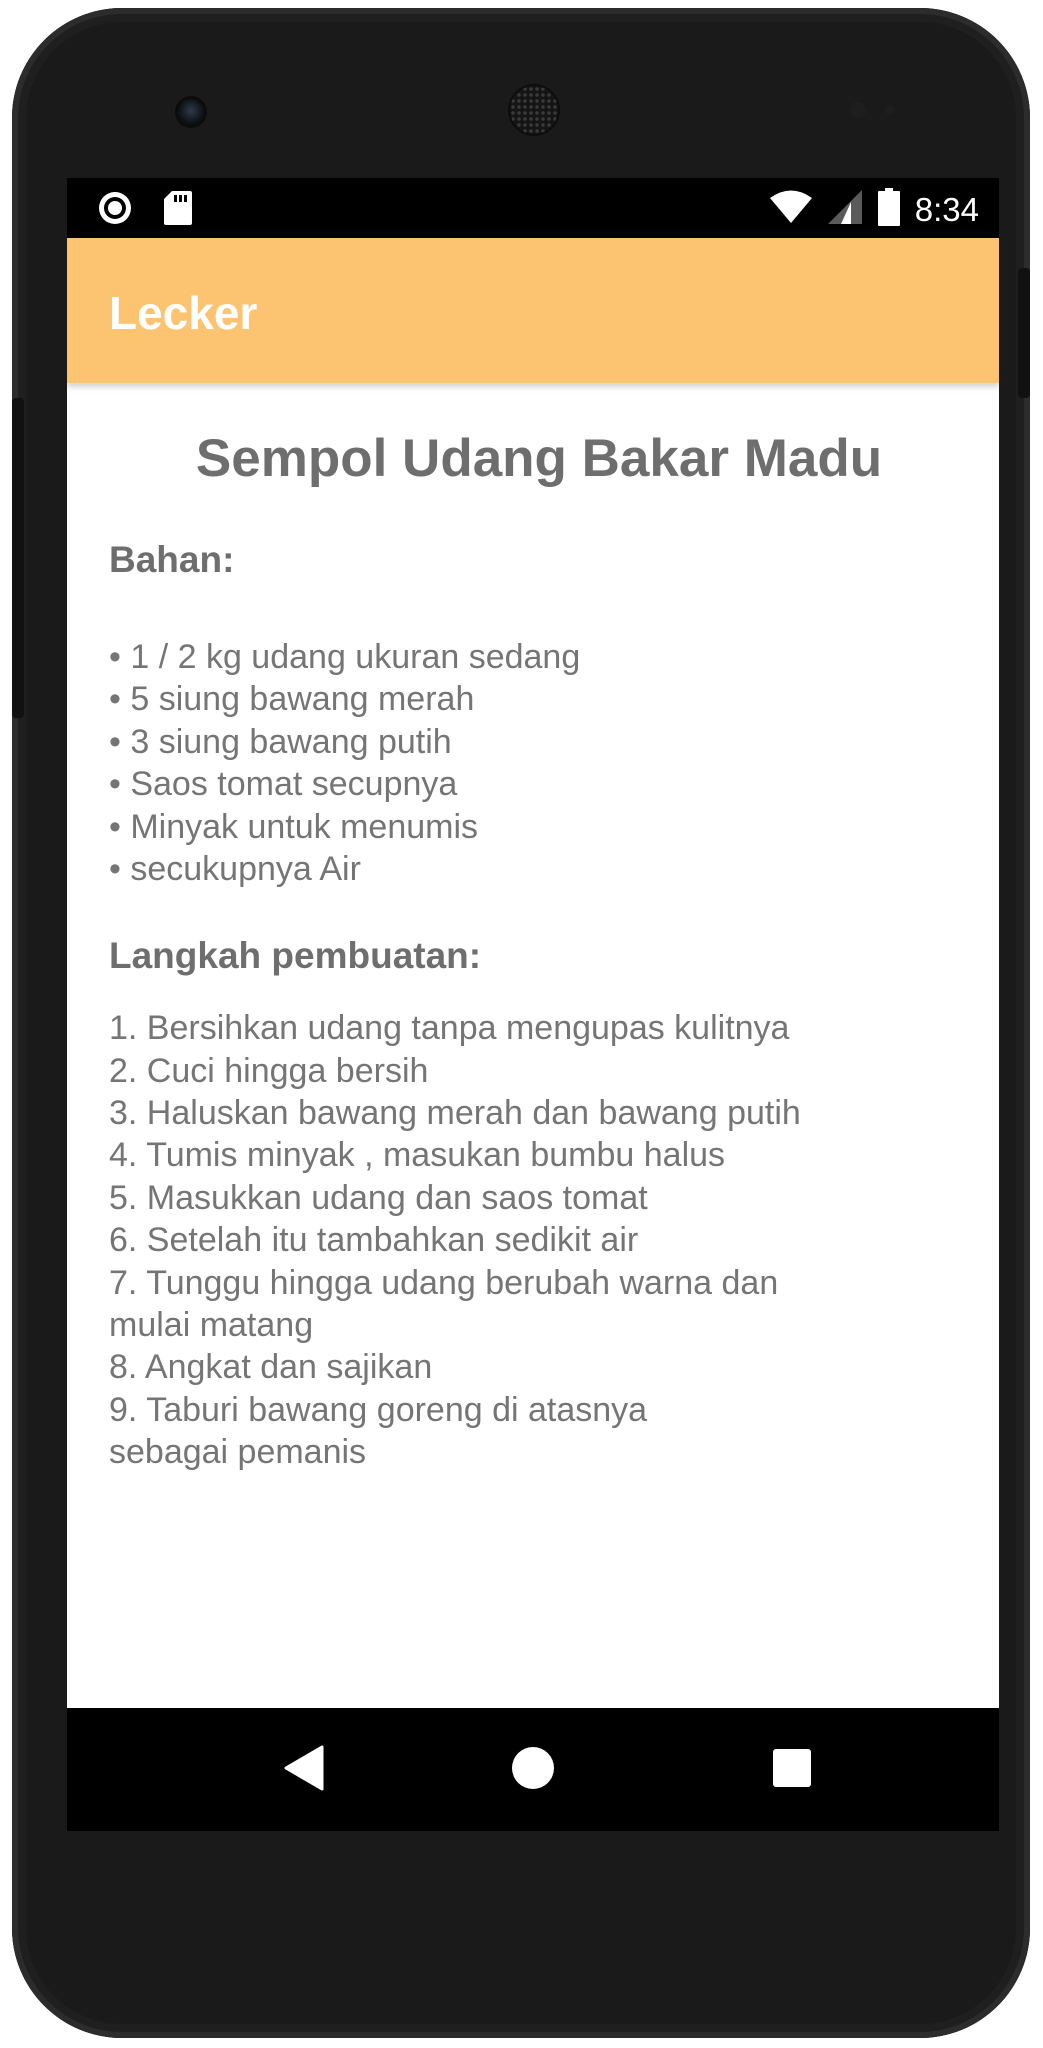 The height and width of the screenshot is (2048, 1043). I want to click on list-item: • 3 siung bawang putih, so click(280, 741).